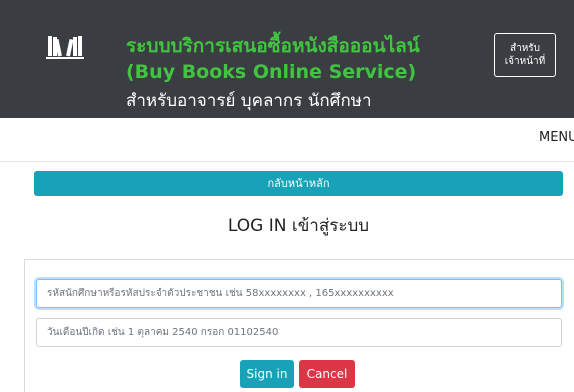 The height and width of the screenshot is (392, 574). Describe the element at coordinates (273, 46) in the screenshot. I see `site-title-thai: ระบบบริการเสนอซื้อหนังสือออนไลน์` at that location.